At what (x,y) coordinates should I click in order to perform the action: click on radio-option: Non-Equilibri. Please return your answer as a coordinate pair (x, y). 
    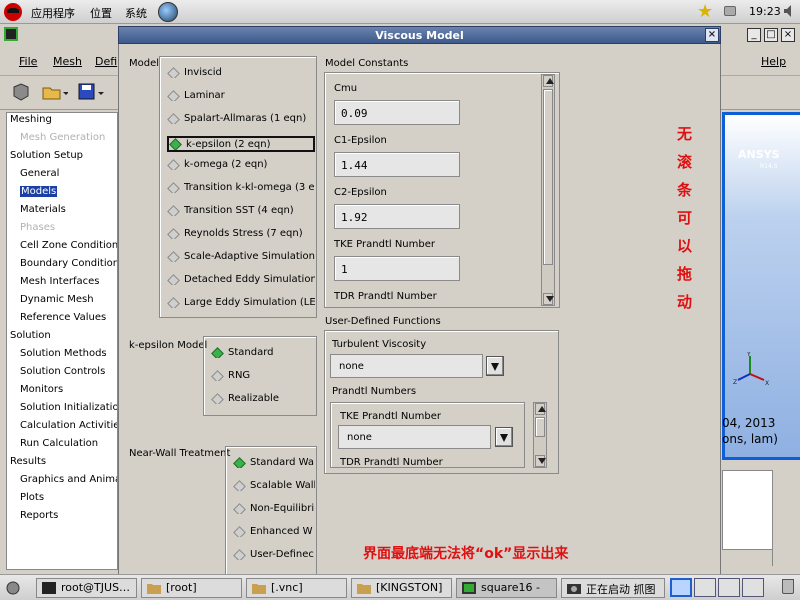
    Looking at the image, I should click on (274, 508).